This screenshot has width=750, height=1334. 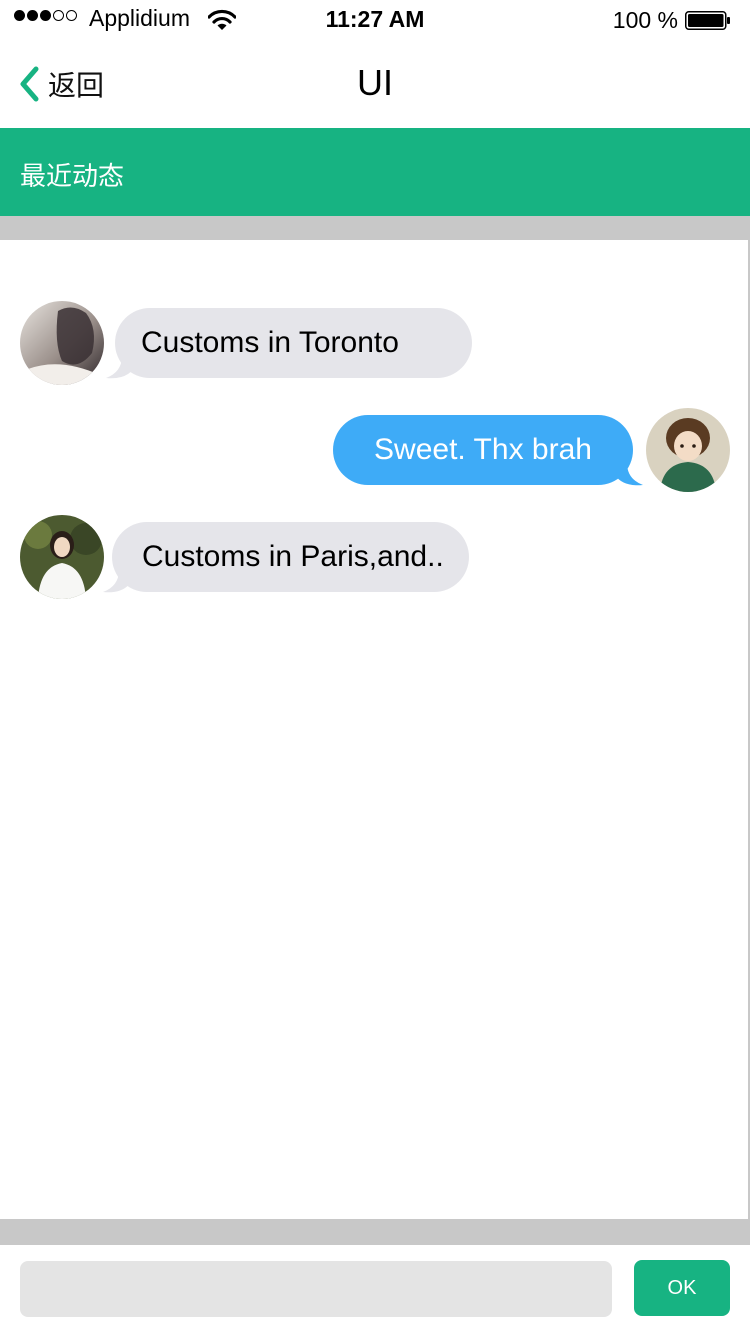 What do you see at coordinates (375, 228) in the screenshot?
I see `top-divider` at bounding box center [375, 228].